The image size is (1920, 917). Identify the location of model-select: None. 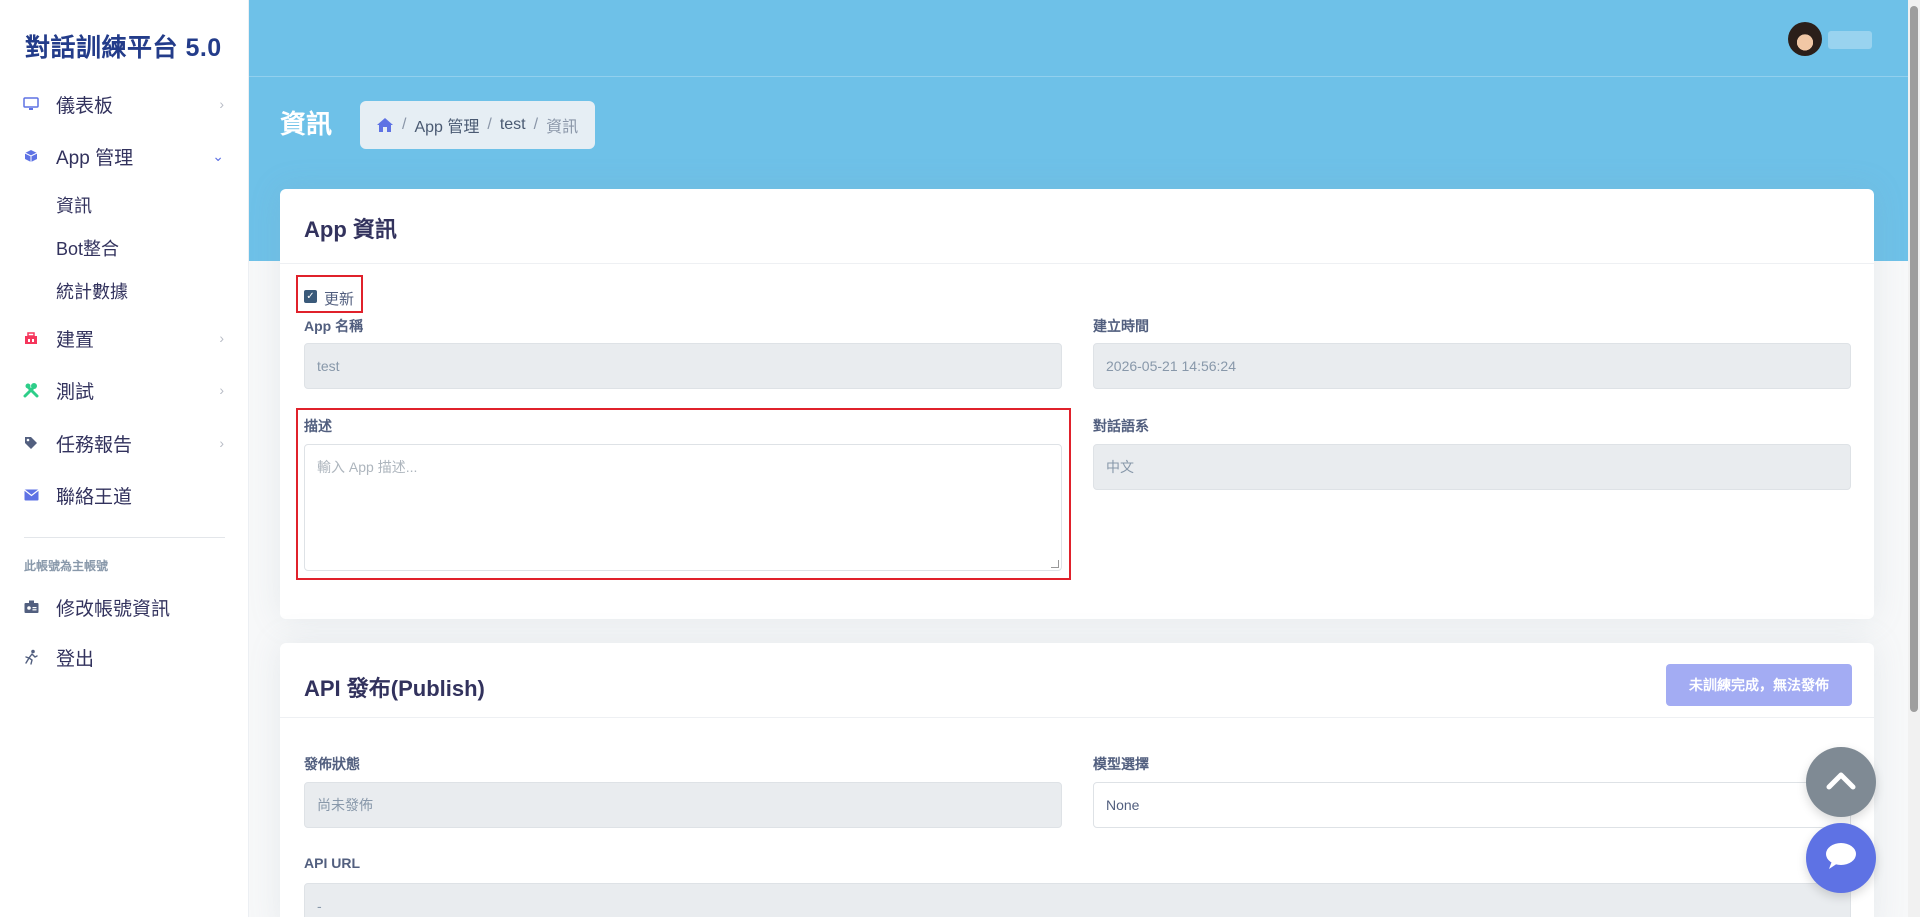
(1472, 805).